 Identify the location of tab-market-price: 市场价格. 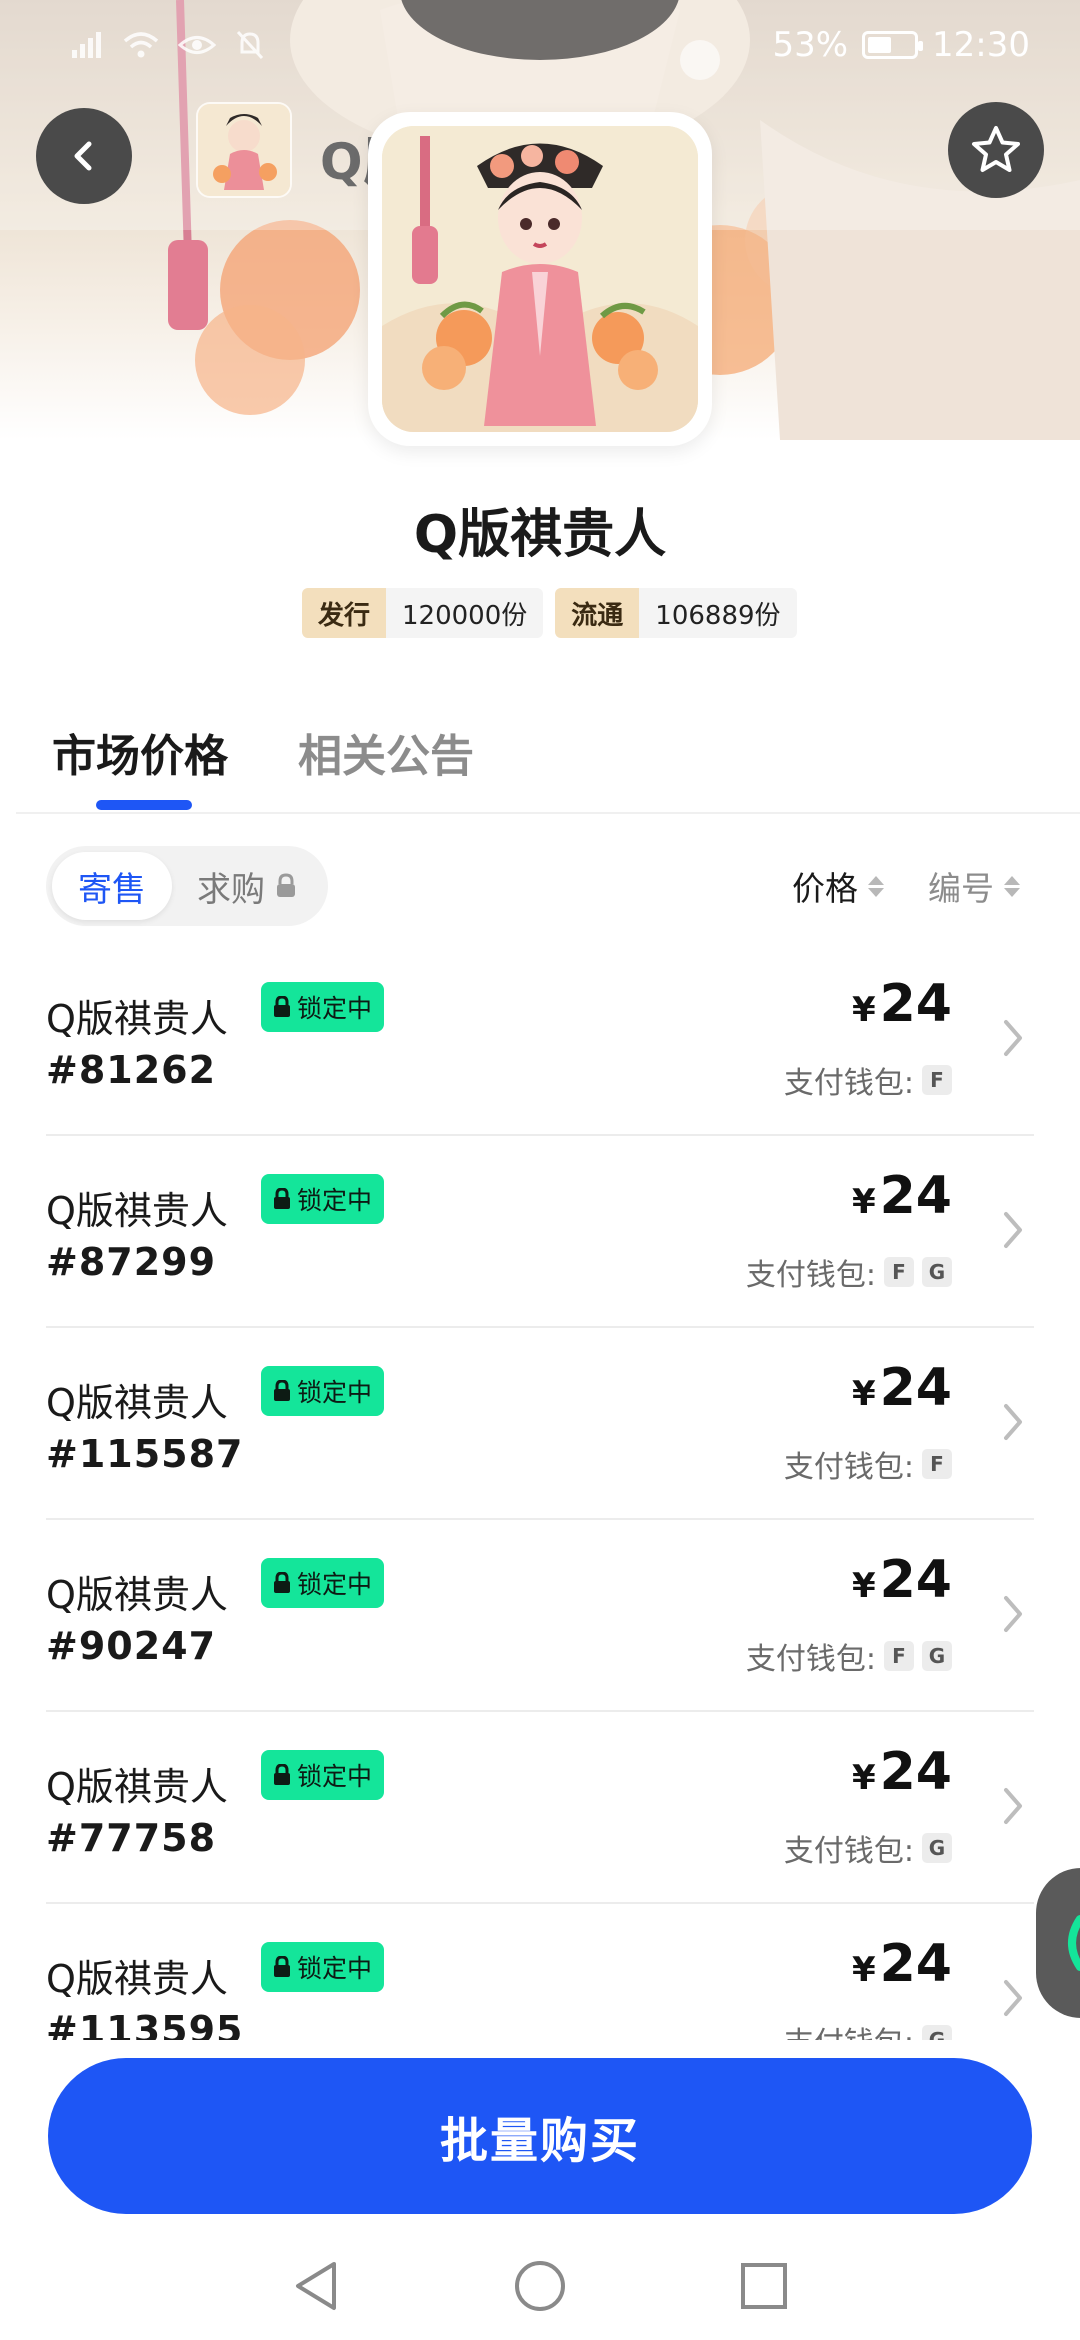
(140, 752).